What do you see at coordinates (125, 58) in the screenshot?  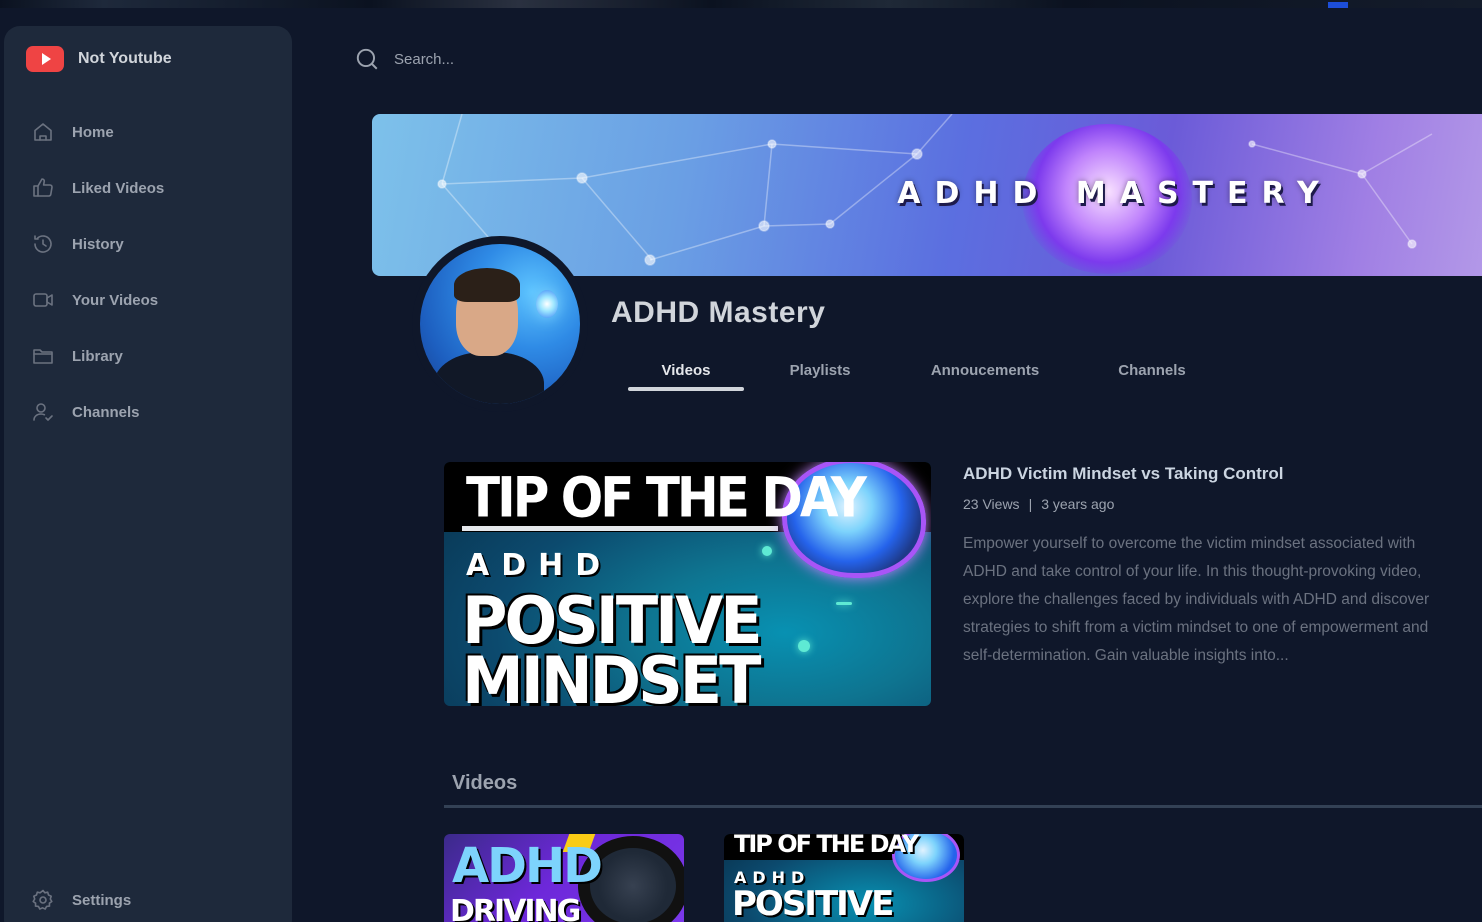 I see `brand-name: Not Youtube` at bounding box center [125, 58].